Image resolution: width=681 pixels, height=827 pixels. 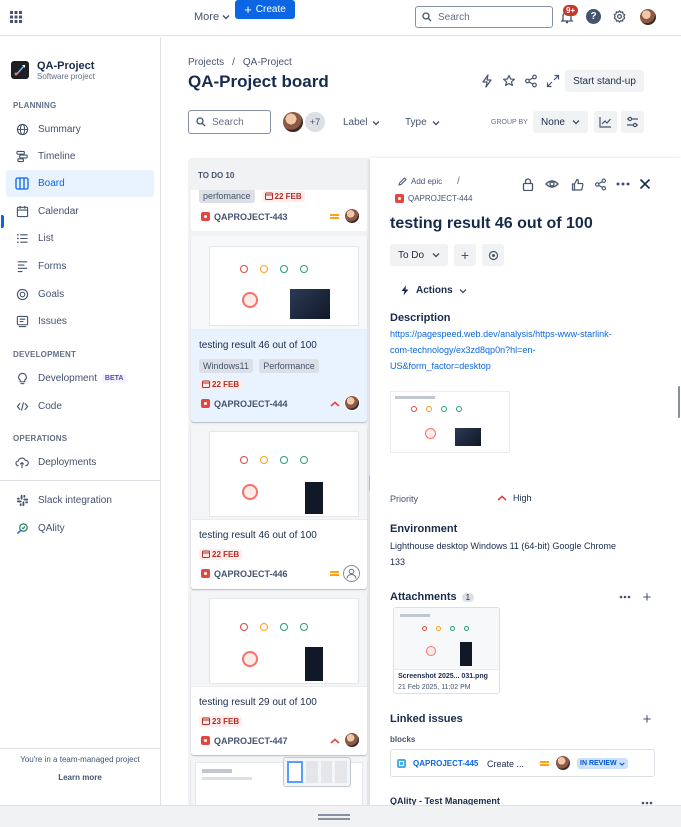 What do you see at coordinates (65, 66) in the screenshot?
I see `project-name: QA-Project` at bounding box center [65, 66].